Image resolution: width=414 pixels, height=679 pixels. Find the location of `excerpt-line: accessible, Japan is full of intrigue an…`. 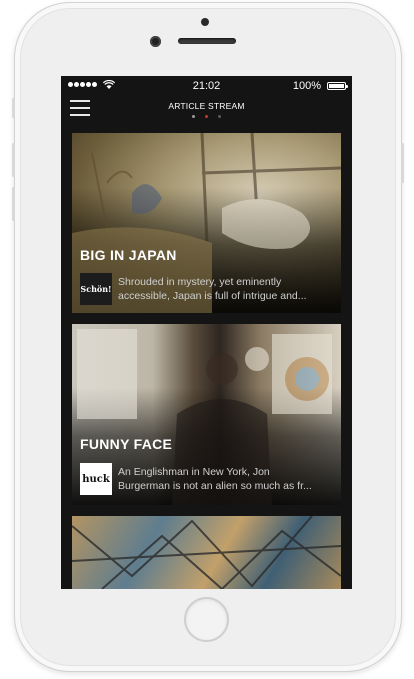

excerpt-line: accessible, Japan is full of intrigue an… is located at coordinates (212, 296).